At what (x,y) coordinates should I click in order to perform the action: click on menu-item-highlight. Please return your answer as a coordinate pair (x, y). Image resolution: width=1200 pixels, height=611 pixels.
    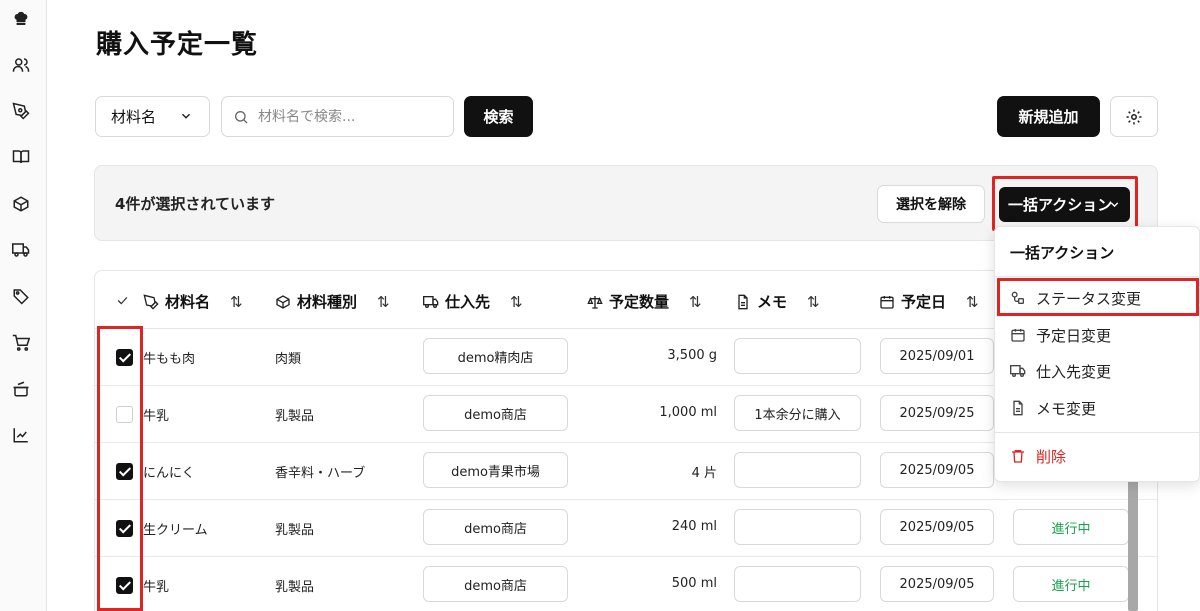
    Looking at the image, I should click on (1098, 297).